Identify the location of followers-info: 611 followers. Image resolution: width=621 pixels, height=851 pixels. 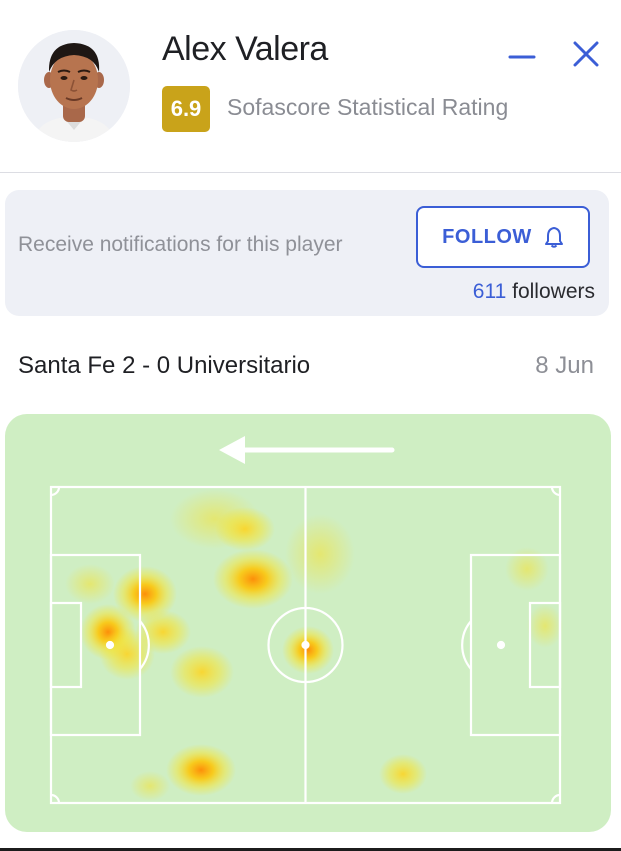
(534, 292).